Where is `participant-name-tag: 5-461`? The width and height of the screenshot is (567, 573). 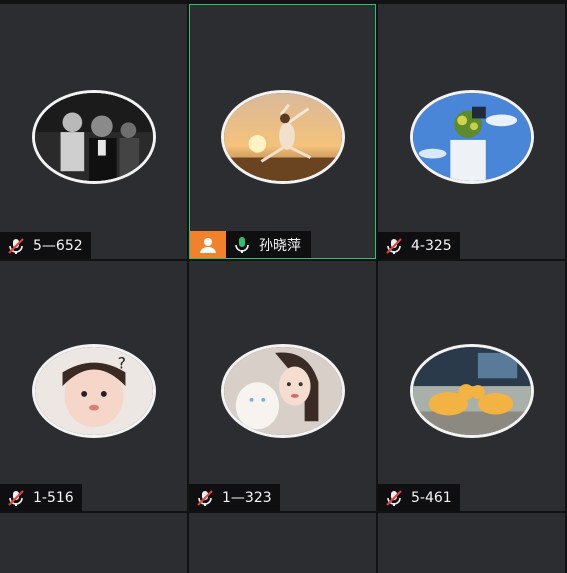
participant-name-tag: 5-461 is located at coordinates (419, 497).